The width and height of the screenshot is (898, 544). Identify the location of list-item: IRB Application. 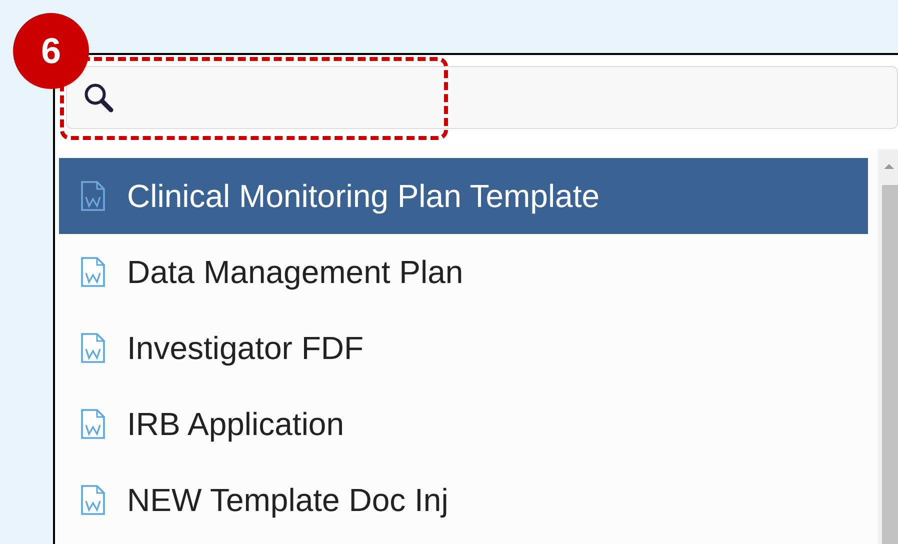
(463, 424).